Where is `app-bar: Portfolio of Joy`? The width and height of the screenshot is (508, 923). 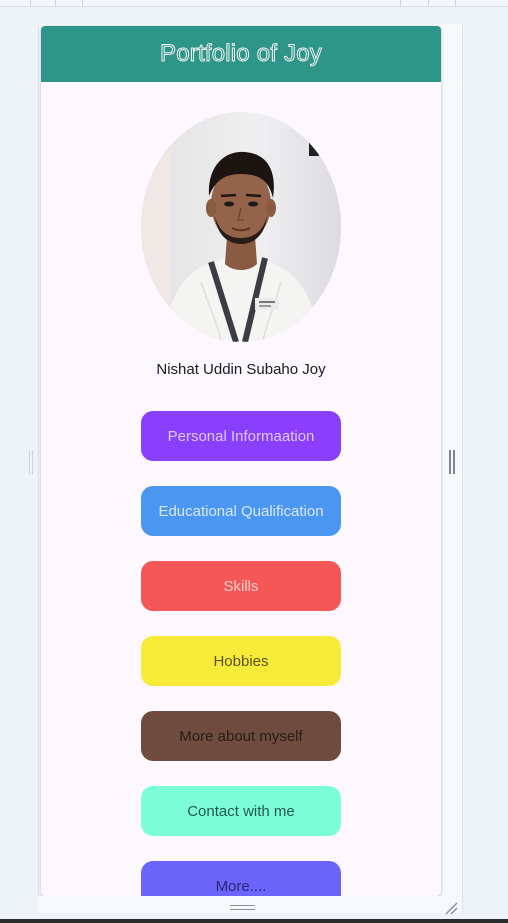 app-bar: Portfolio of Joy is located at coordinates (241, 54).